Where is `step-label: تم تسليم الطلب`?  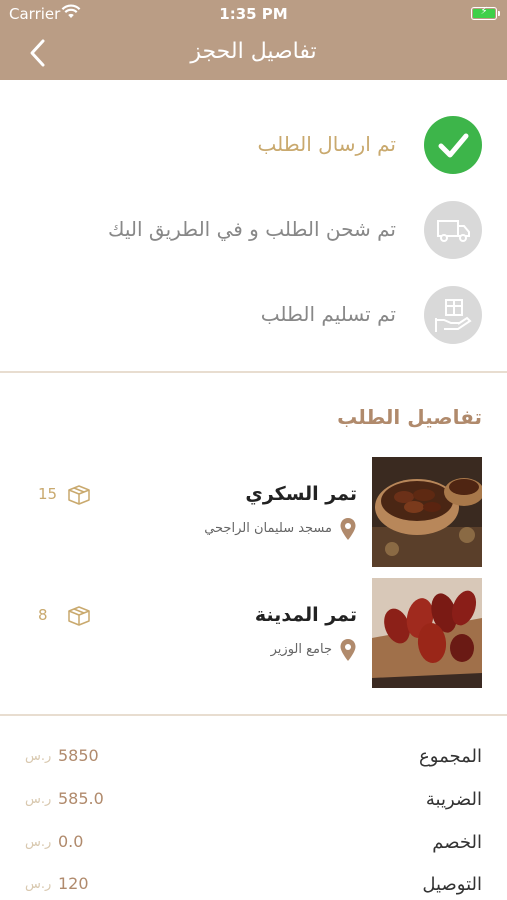
step-label: تم تسليم الطلب is located at coordinates (328, 314).